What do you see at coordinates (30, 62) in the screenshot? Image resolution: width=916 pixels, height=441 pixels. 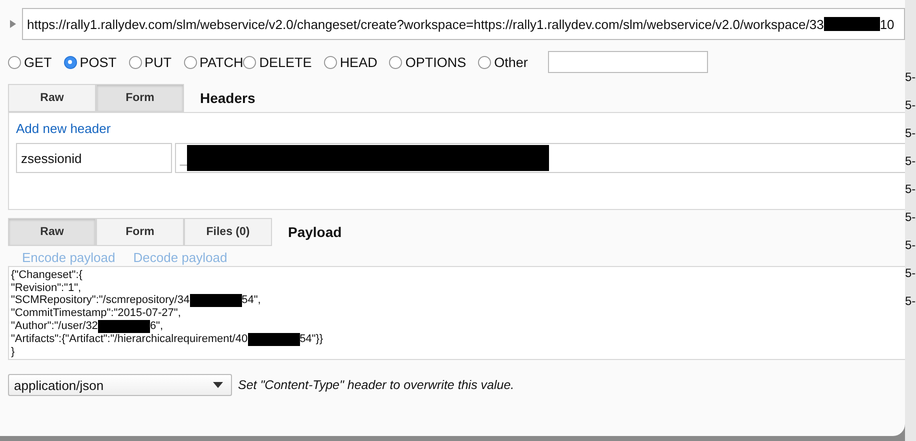 I see `method-radio: GET` at bounding box center [30, 62].